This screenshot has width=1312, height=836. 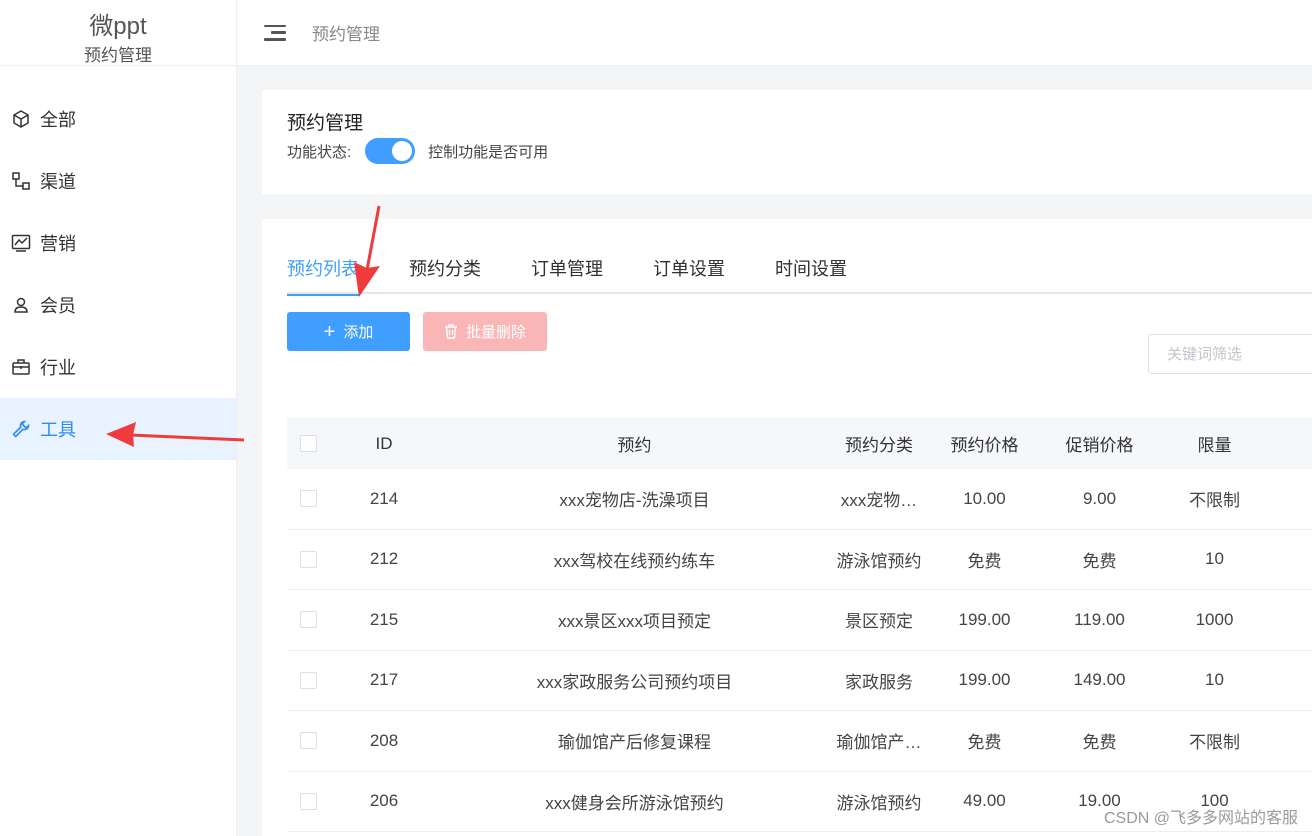 What do you see at coordinates (799, 560) in the screenshot?
I see `table-row: 212 xxx驾校在线预约练车 游泳馆预约 免费 免费 10` at bounding box center [799, 560].